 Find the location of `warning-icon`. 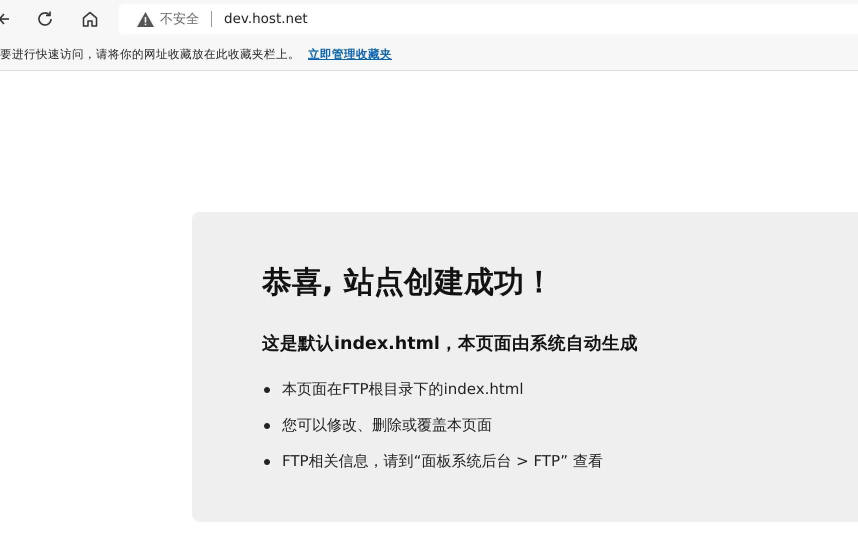

warning-icon is located at coordinates (145, 19).